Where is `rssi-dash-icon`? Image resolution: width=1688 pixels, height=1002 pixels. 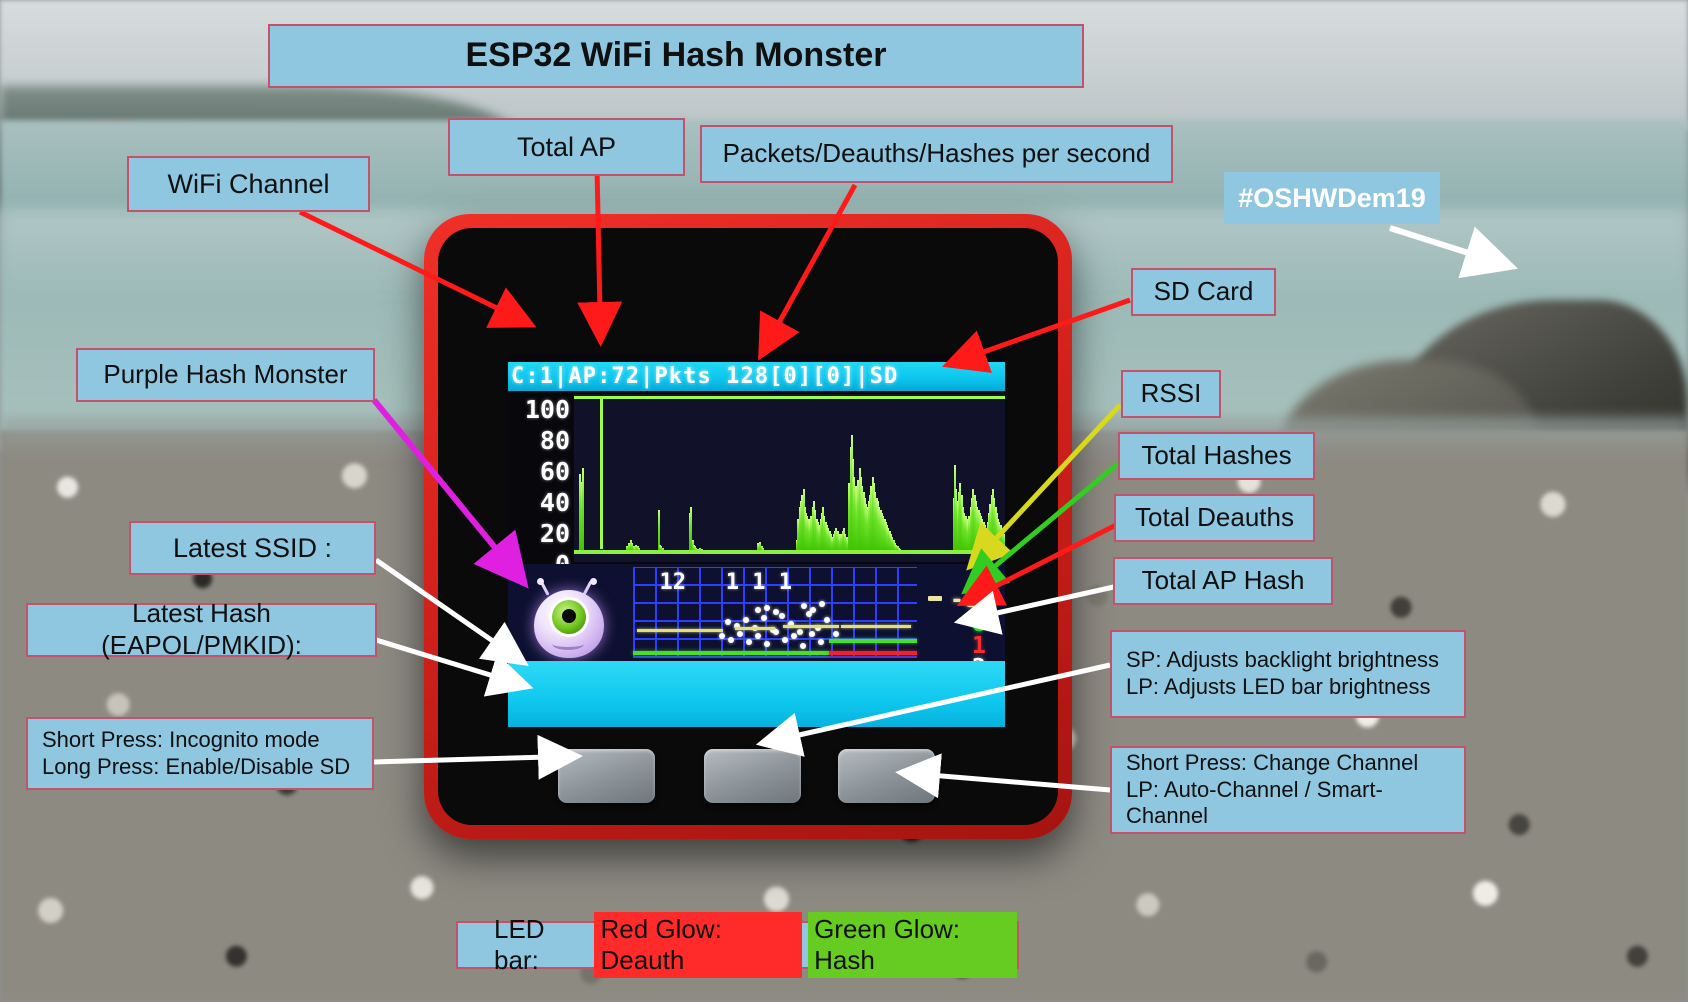 rssi-dash-icon is located at coordinates (935, 598).